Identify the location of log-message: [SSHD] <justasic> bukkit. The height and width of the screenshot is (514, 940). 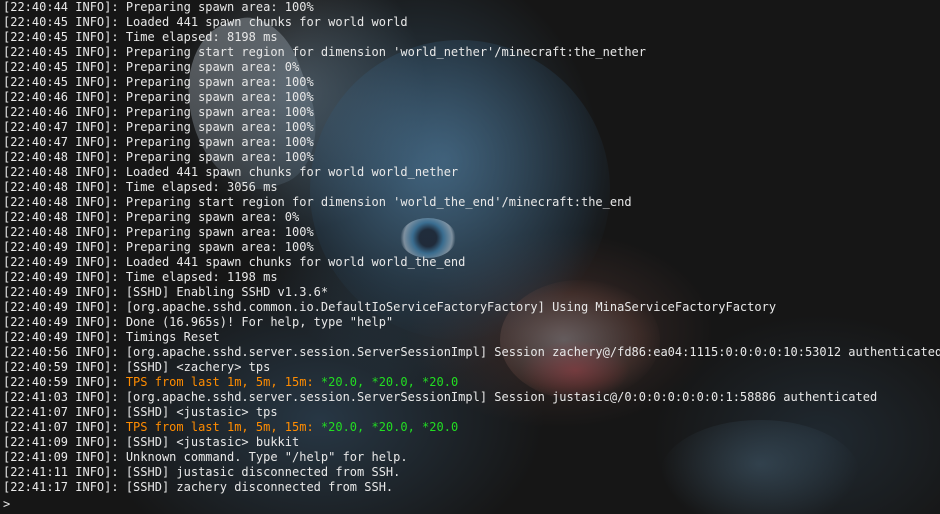
(212, 442).